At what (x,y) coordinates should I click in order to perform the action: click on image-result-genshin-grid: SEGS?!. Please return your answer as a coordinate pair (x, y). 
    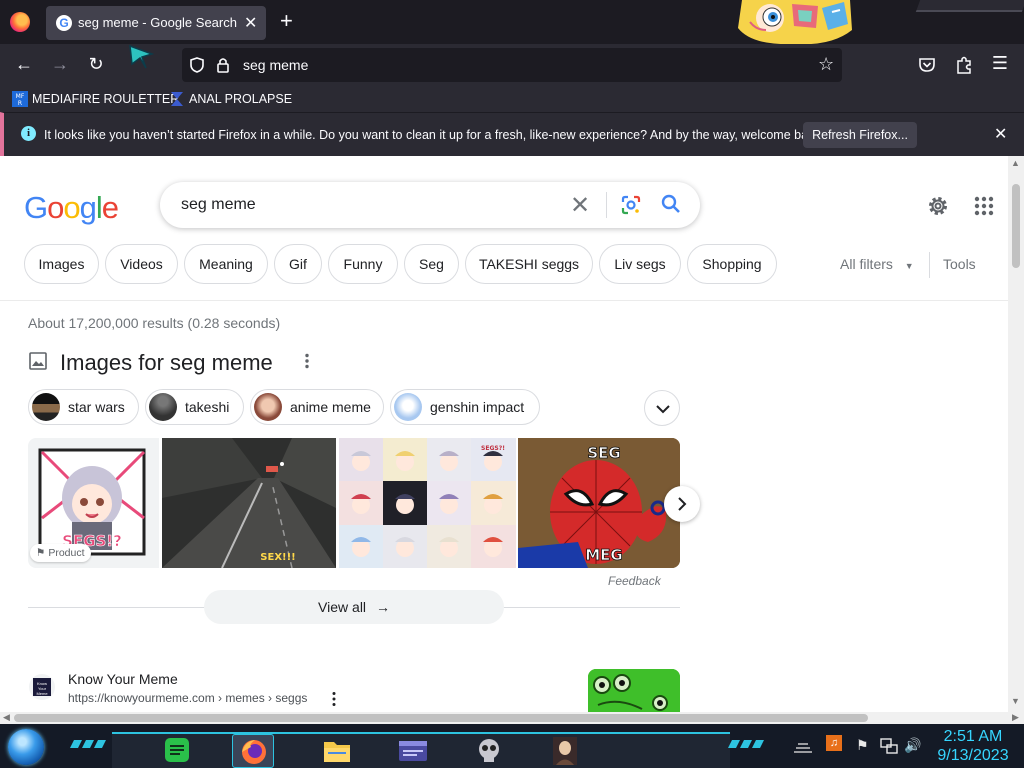
    Looking at the image, I should click on (427, 503).